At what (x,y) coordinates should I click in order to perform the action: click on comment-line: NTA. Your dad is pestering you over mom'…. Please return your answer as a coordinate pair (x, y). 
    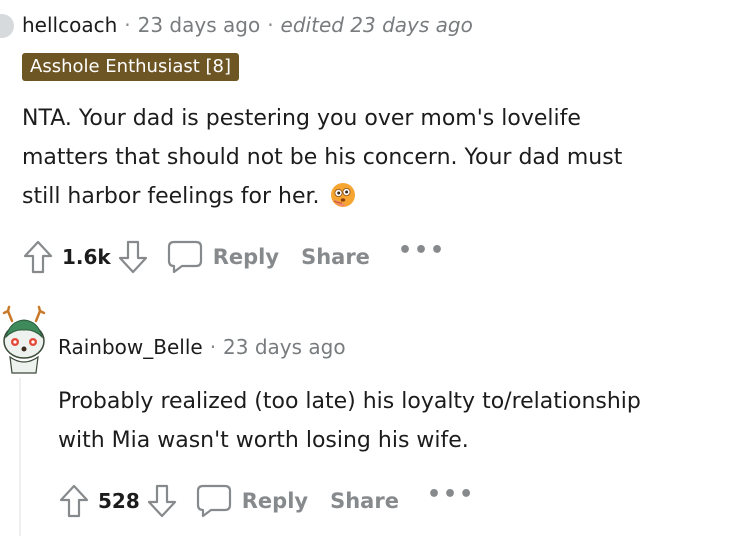
    Looking at the image, I should click on (301, 118).